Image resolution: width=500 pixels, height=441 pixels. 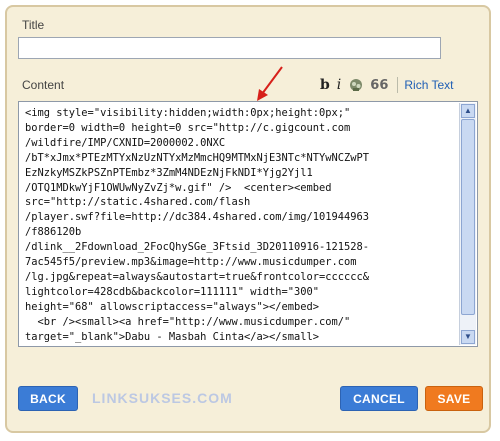 I want to click on watermark-text: LINKSUKSES.COM, so click(x=162, y=398).